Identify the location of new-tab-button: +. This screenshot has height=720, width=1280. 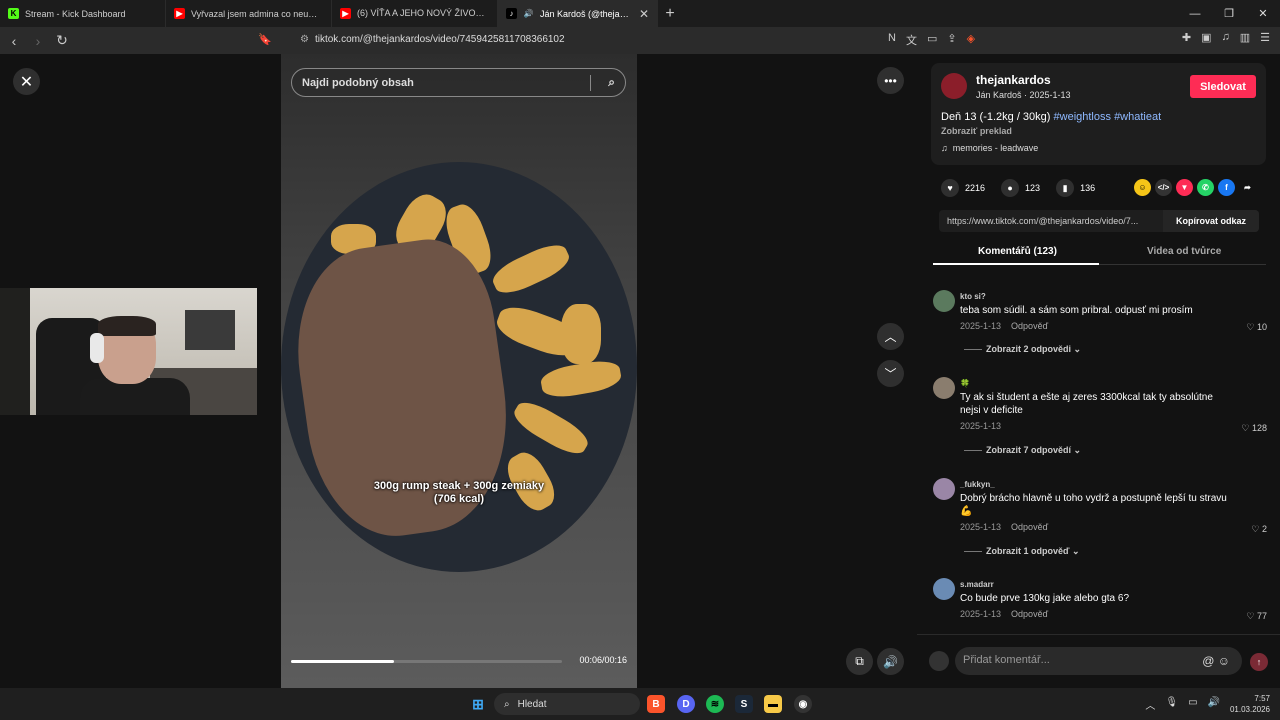
(670, 14).